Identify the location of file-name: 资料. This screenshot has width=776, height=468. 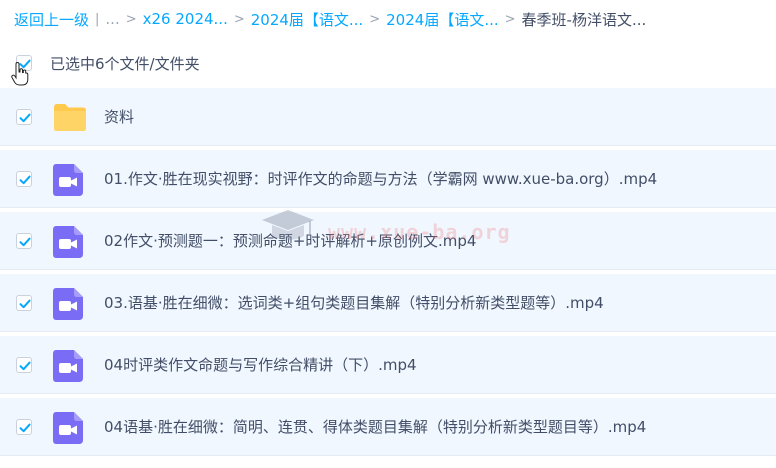
(119, 117).